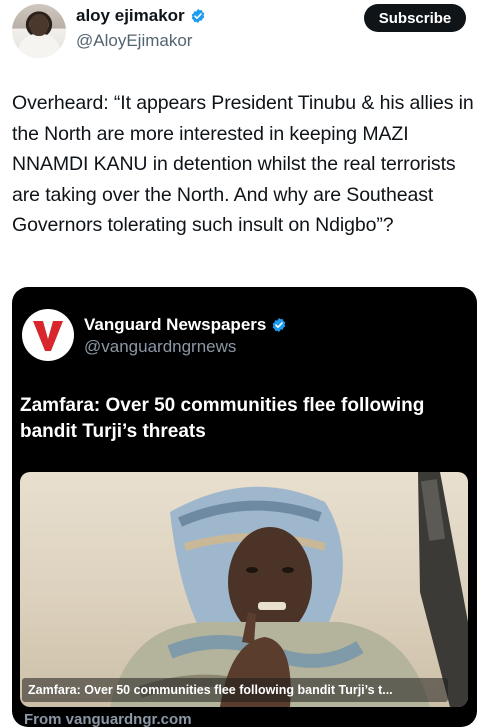 This screenshot has width=487, height=727. What do you see at coordinates (134, 41) in the screenshot?
I see `author-handle: @AloyEjimakor` at bounding box center [134, 41].